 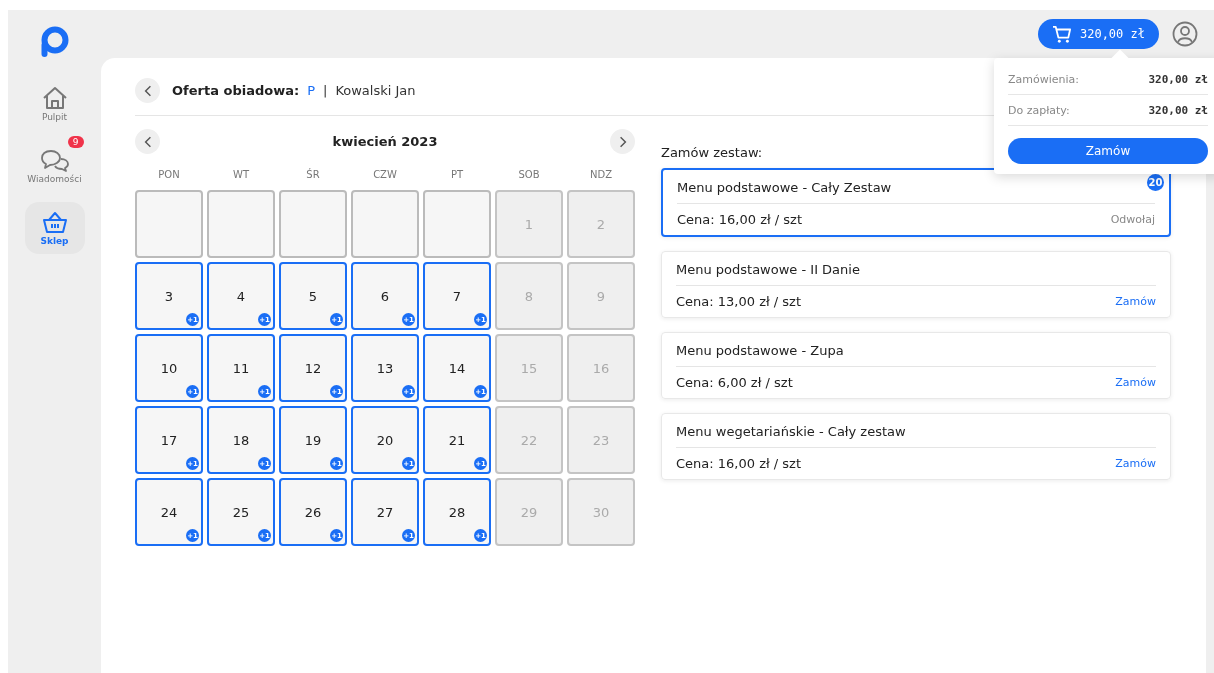 I want to click on order-button: Zamów, so click(x=1108, y=151).